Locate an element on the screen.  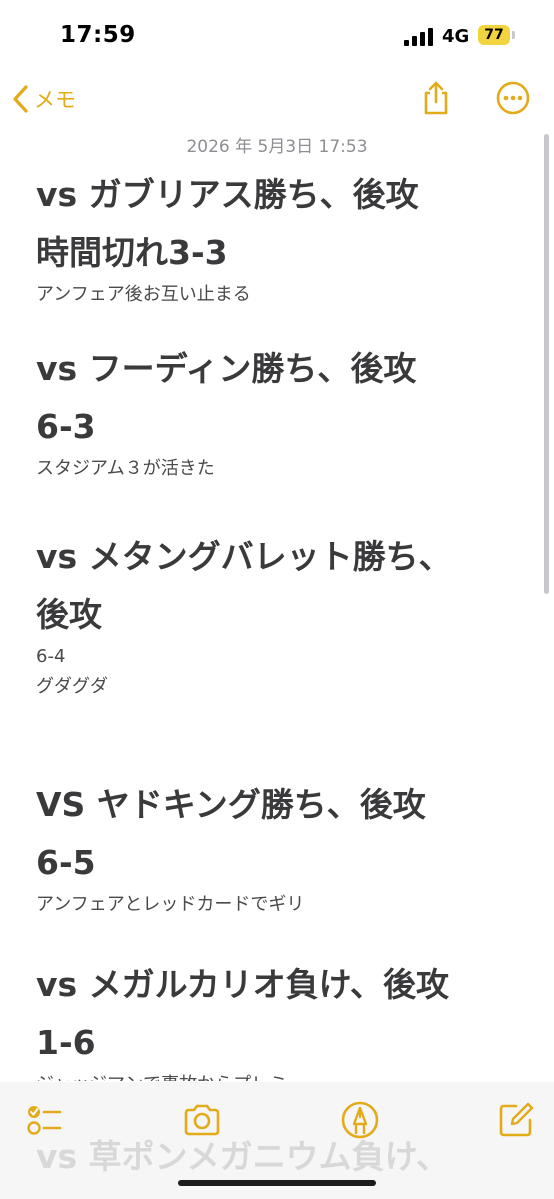
match-title: 6-5 is located at coordinates (66, 862).